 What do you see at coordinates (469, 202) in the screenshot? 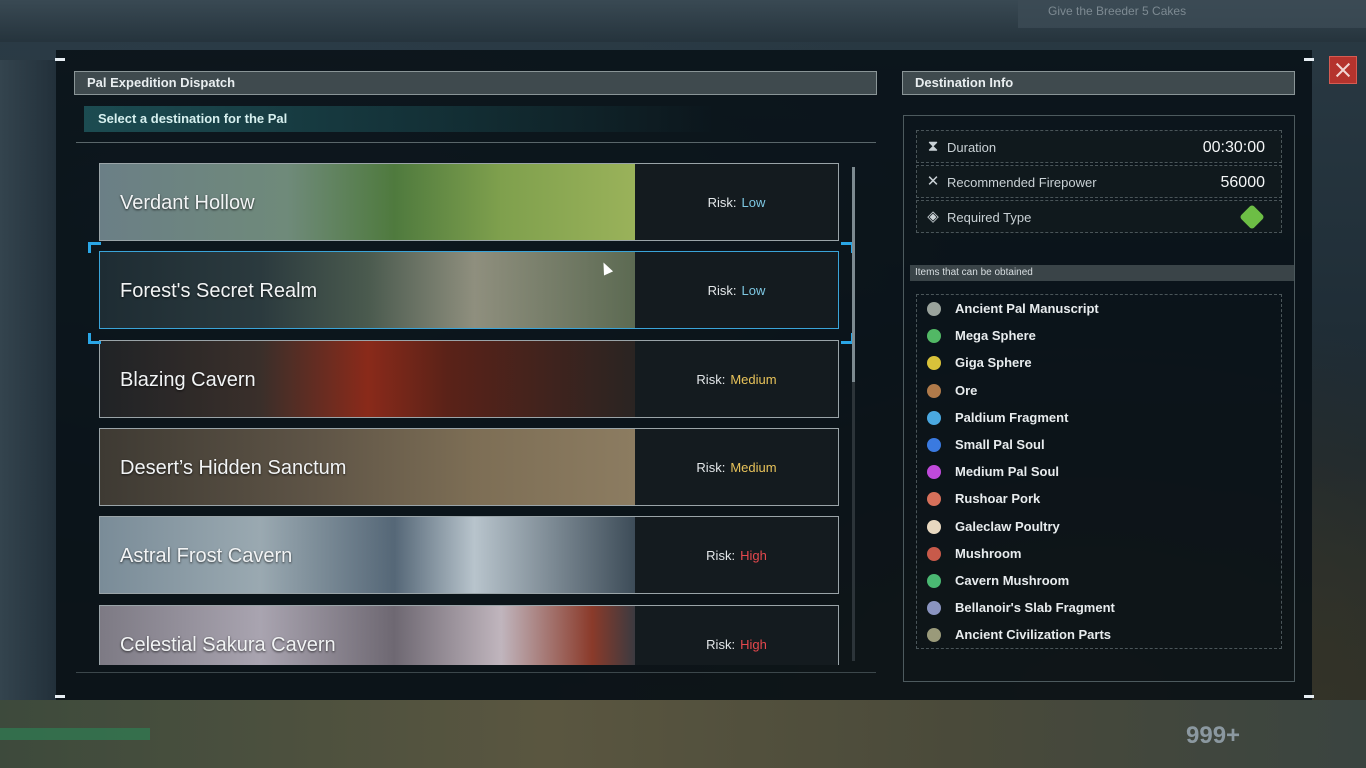
I see `destination-row: Verdant Hollow Risk: Low` at bounding box center [469, 202].